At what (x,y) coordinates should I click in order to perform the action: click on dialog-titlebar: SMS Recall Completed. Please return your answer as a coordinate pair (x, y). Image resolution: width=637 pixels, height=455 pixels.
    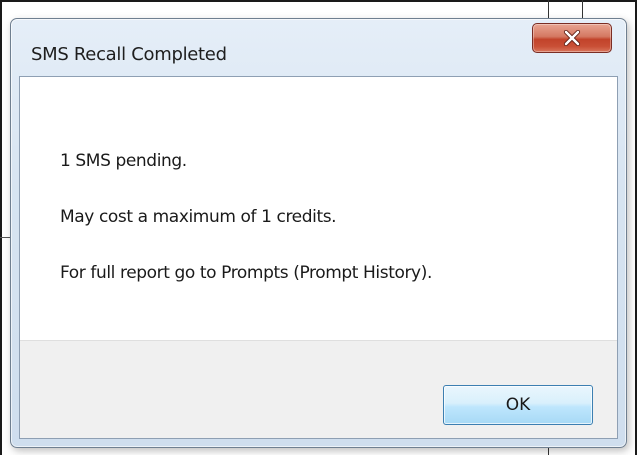
    Looking at the image, I should click on (318, 48).